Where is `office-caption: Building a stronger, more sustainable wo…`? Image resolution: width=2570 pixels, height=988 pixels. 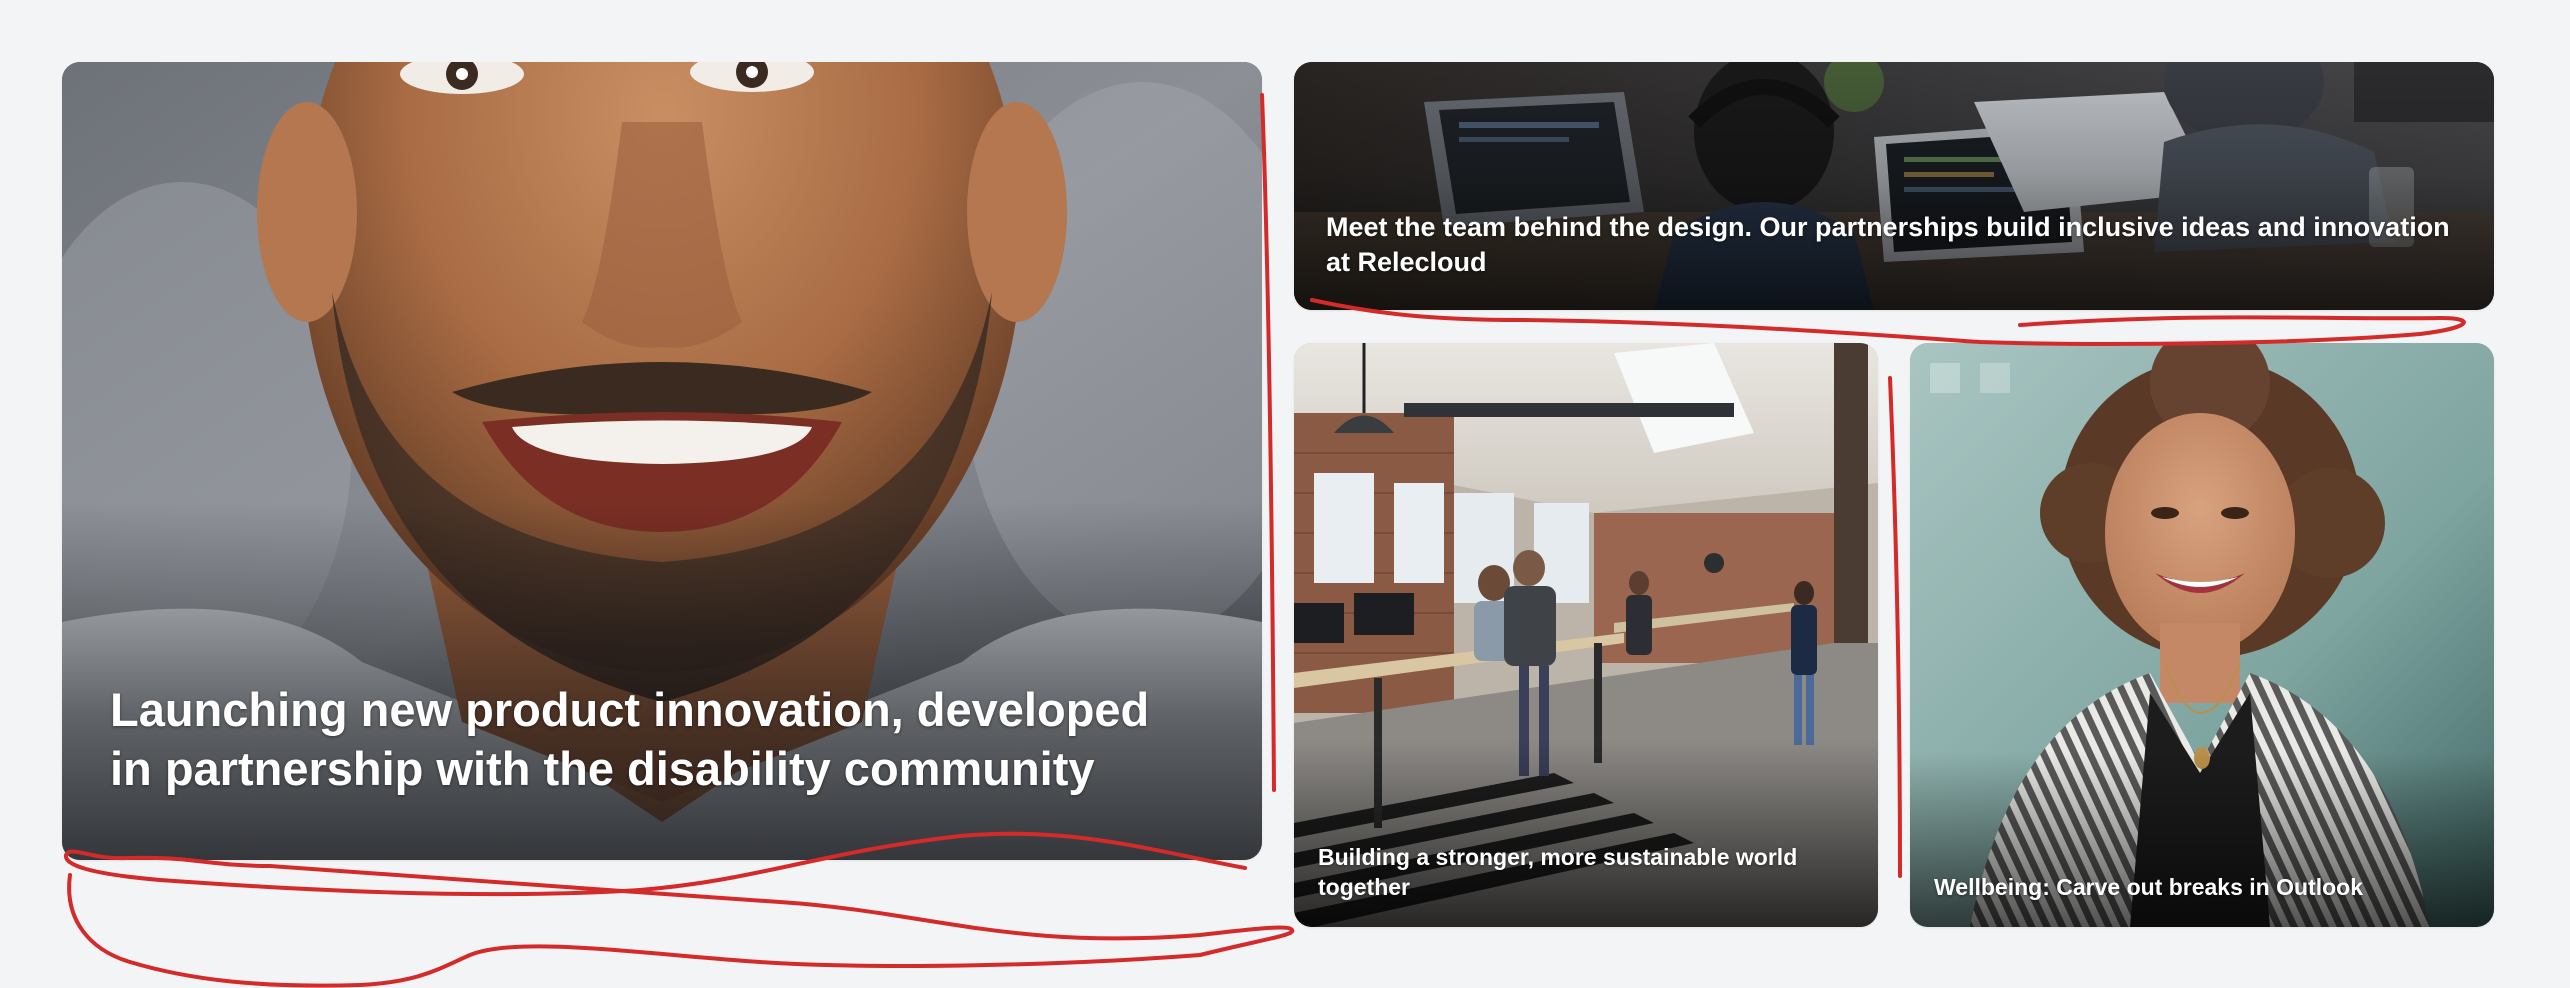 office-caption: Building a stronger, more sustainable wo… is located at coordinates (1578, 873).